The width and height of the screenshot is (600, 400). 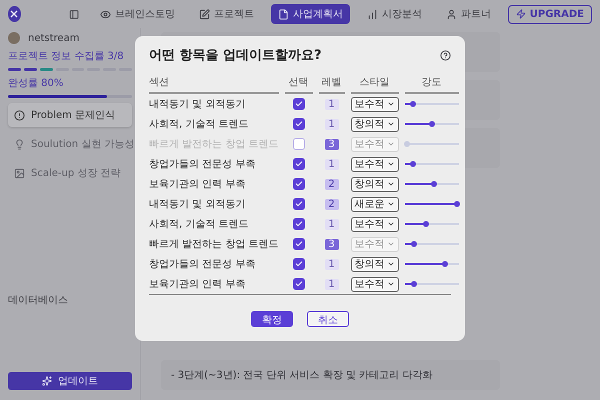 I want to click on app-logo, so click(x=14, y=14).